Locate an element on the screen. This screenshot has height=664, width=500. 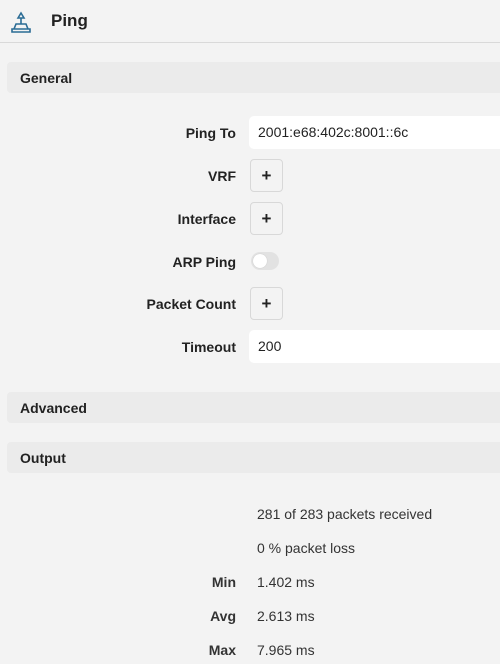
section-general: General is located at coordinates (253, 77).